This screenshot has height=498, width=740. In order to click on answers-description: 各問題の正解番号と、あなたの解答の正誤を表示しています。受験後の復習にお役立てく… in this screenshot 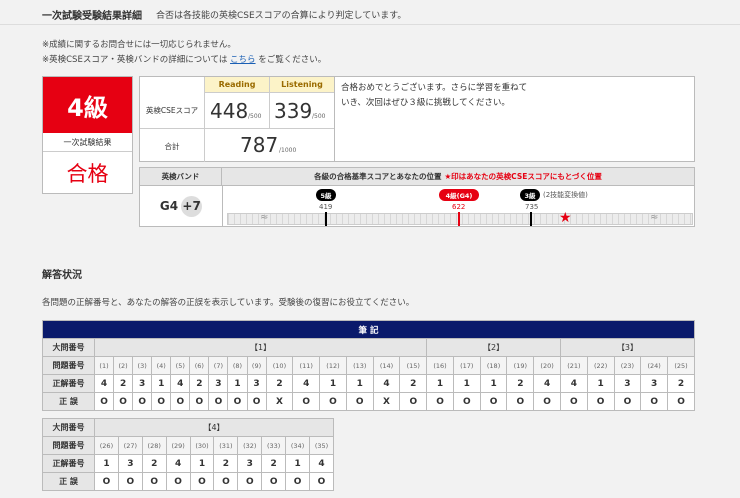, I will do `click(228, 303)`.